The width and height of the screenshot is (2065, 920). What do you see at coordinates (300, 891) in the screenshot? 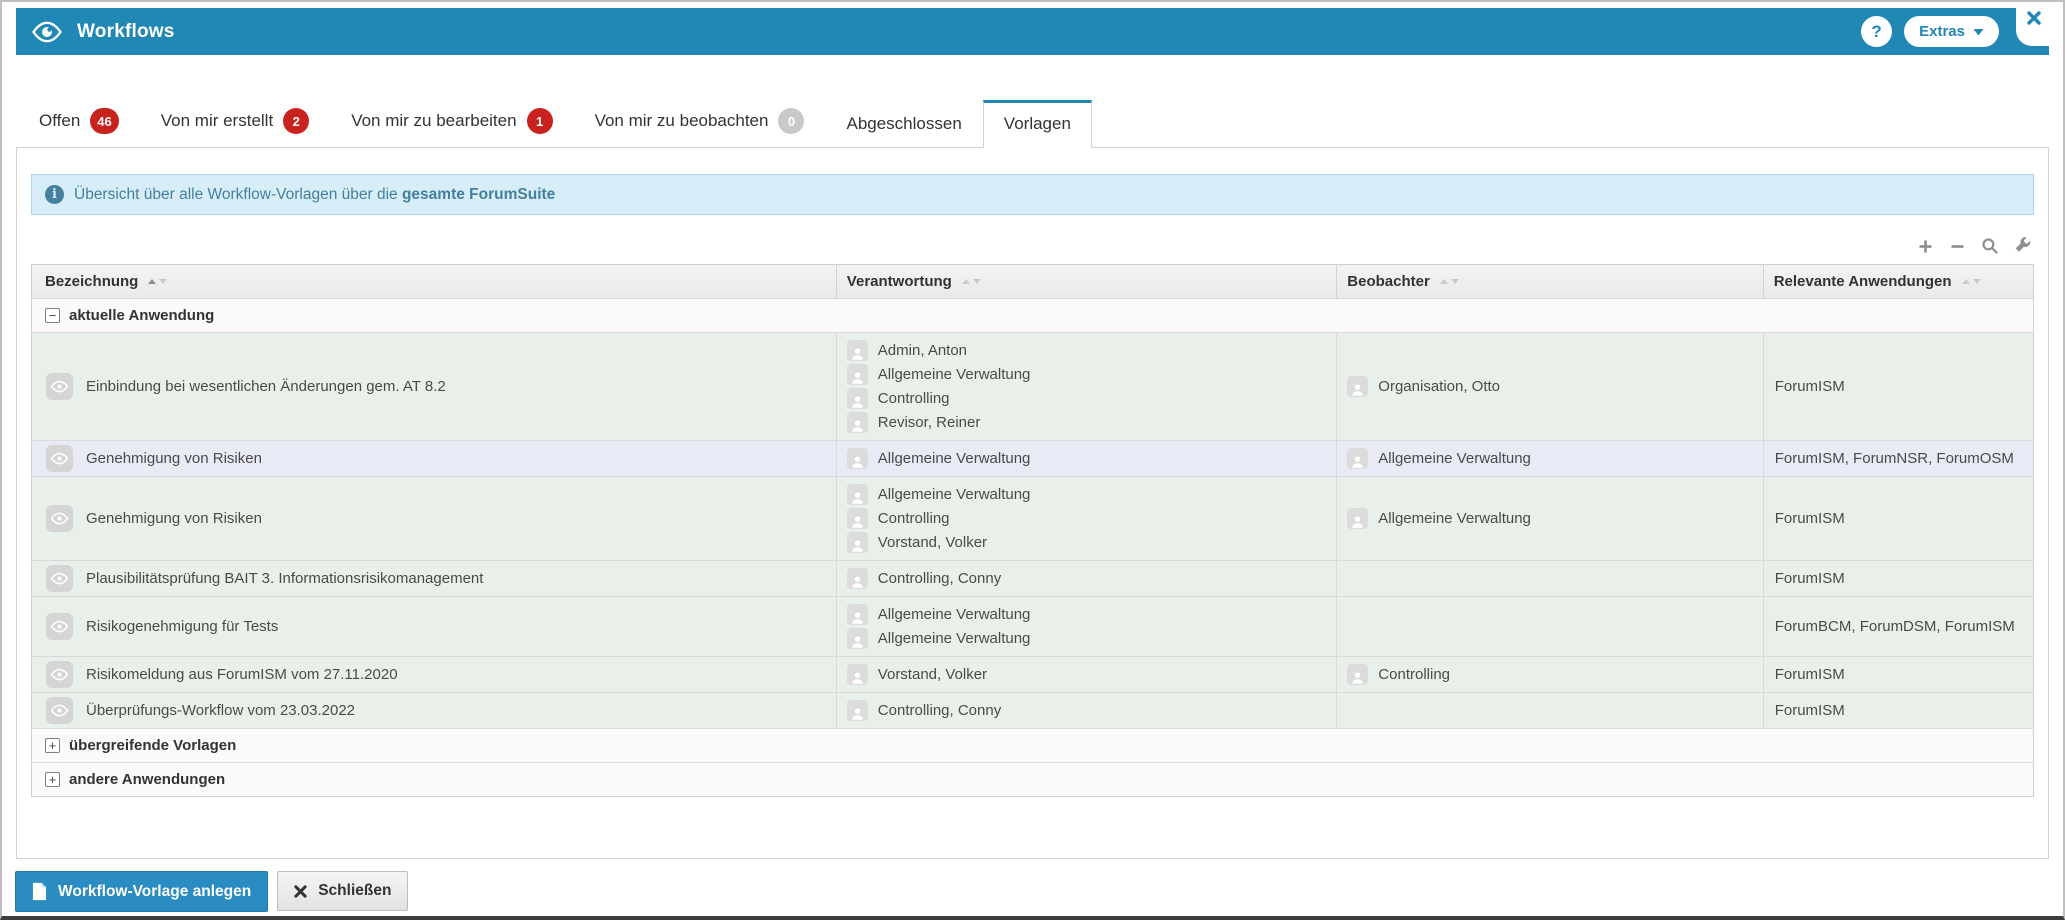
I see `x-icon` at bounding box center [300, 891].